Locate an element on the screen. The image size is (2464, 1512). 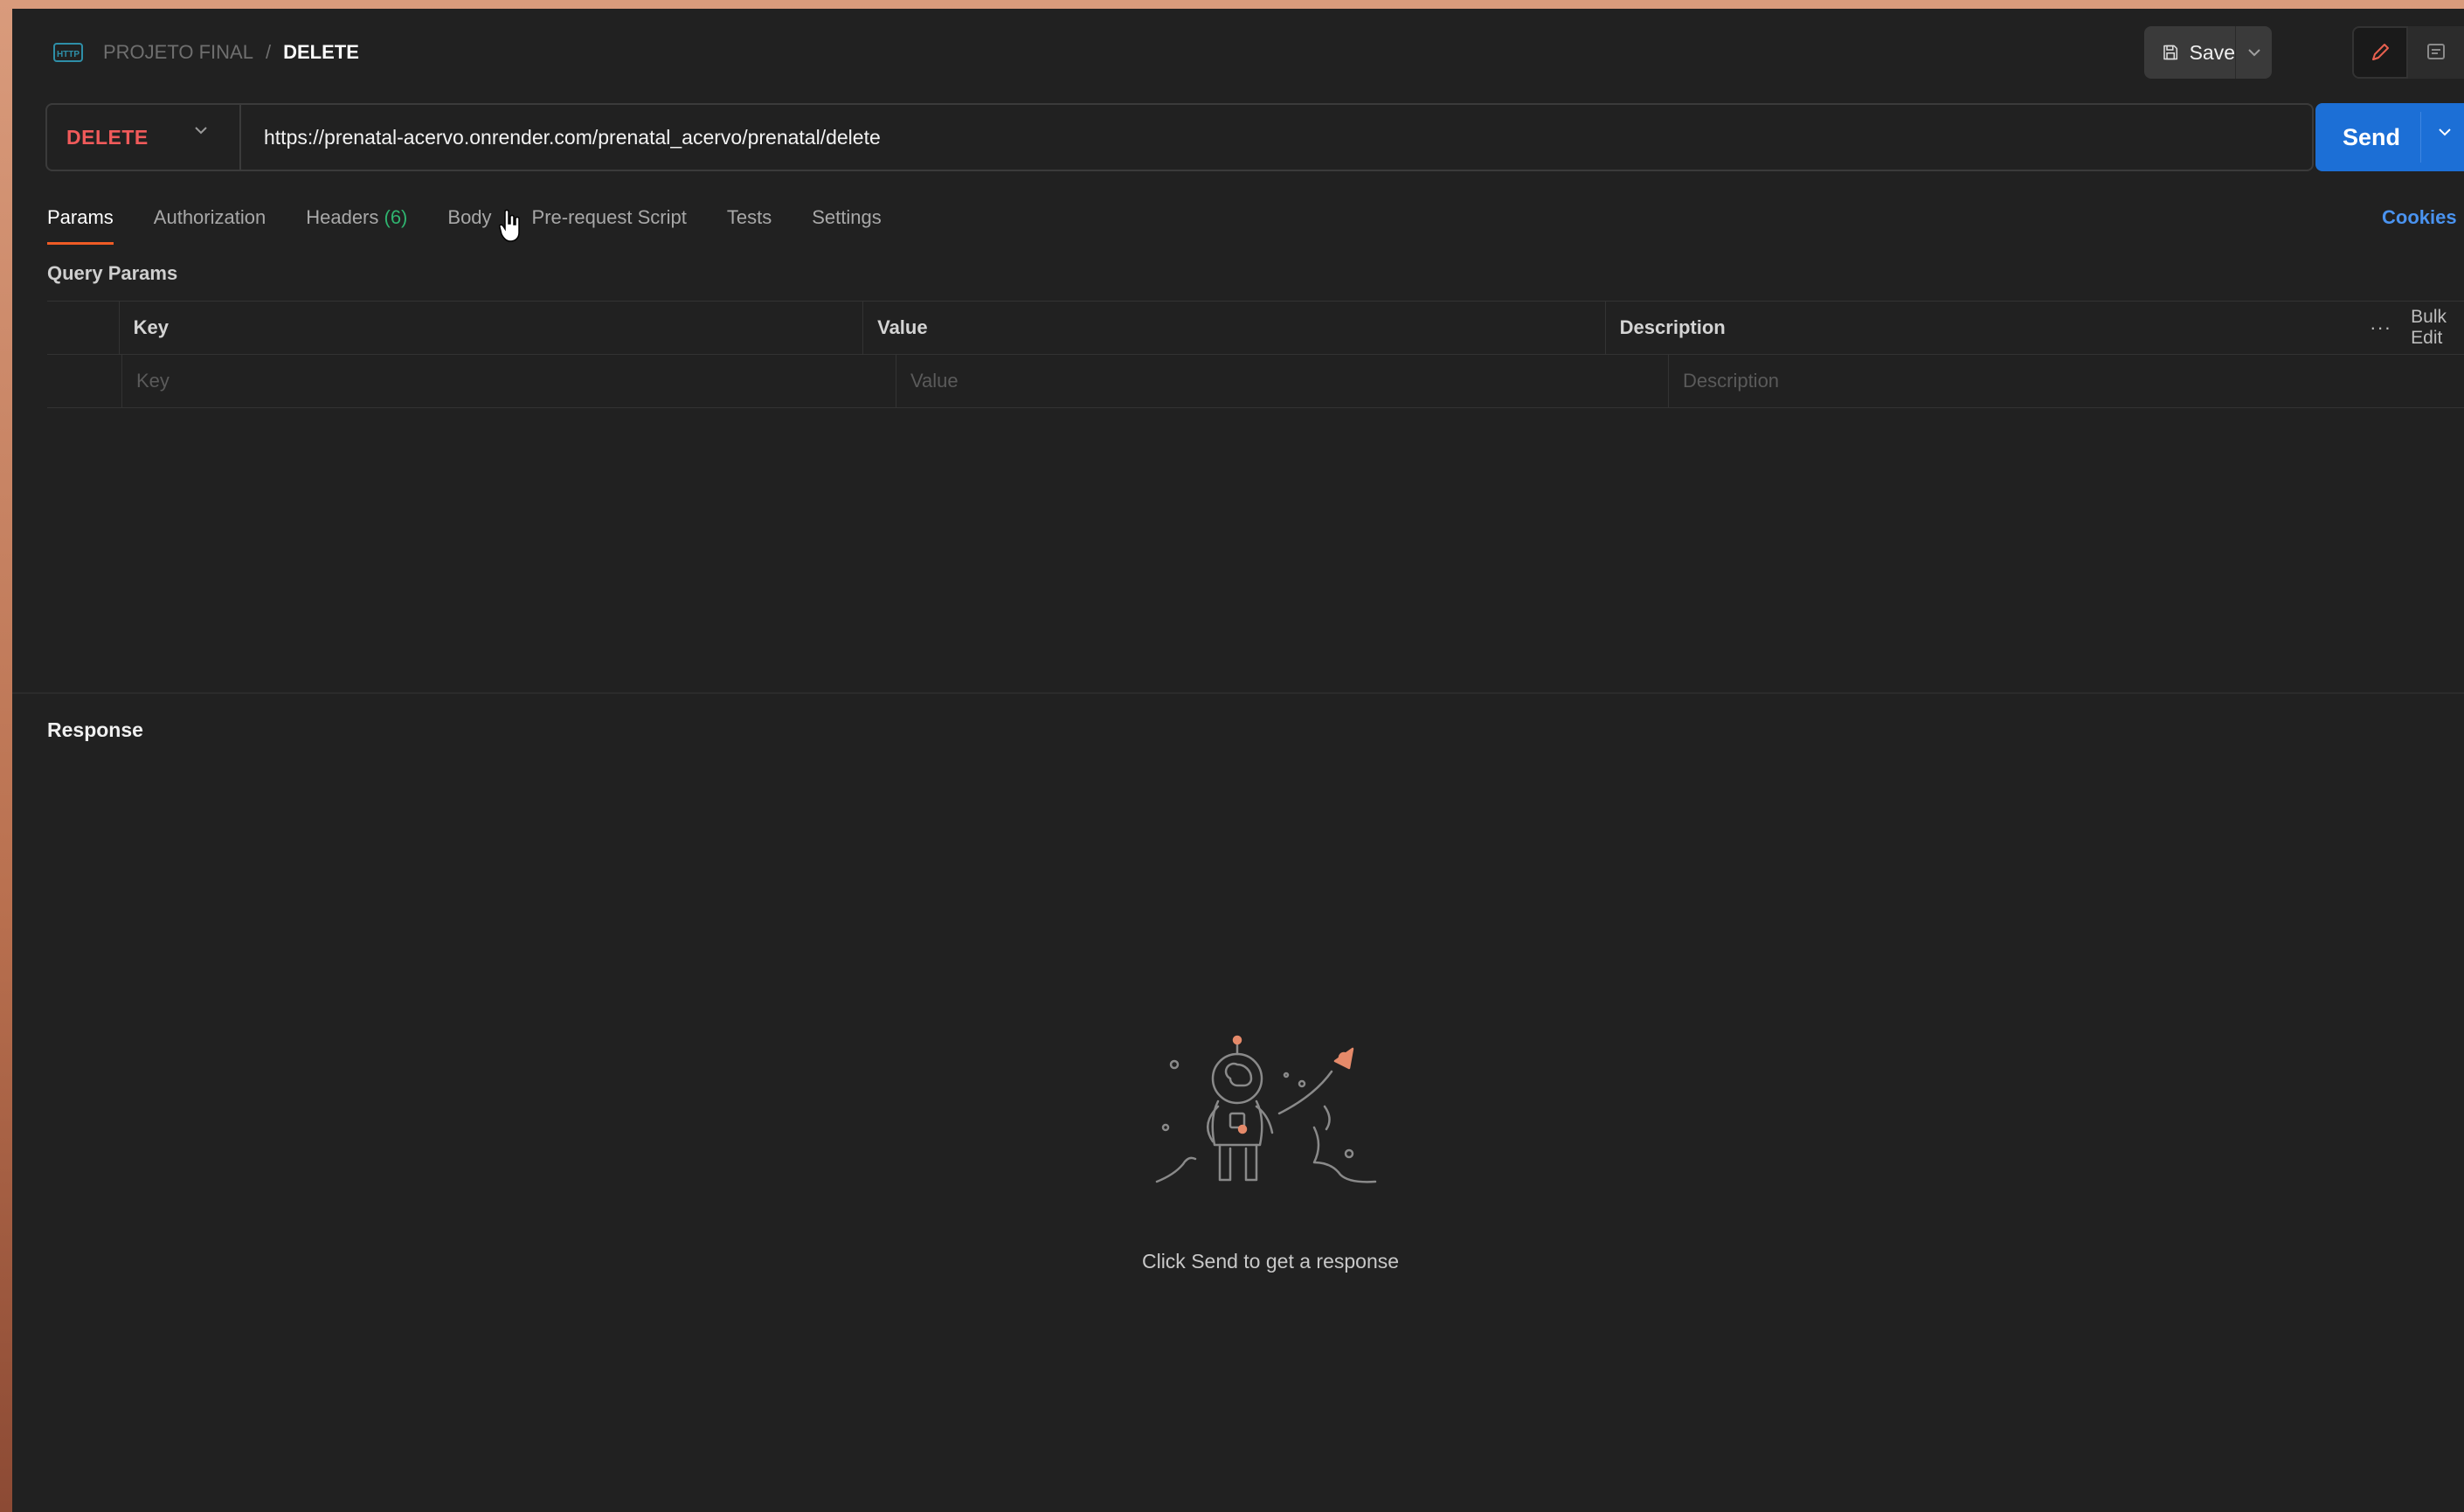
tab-label: Params is located at coordinates (80, 217).